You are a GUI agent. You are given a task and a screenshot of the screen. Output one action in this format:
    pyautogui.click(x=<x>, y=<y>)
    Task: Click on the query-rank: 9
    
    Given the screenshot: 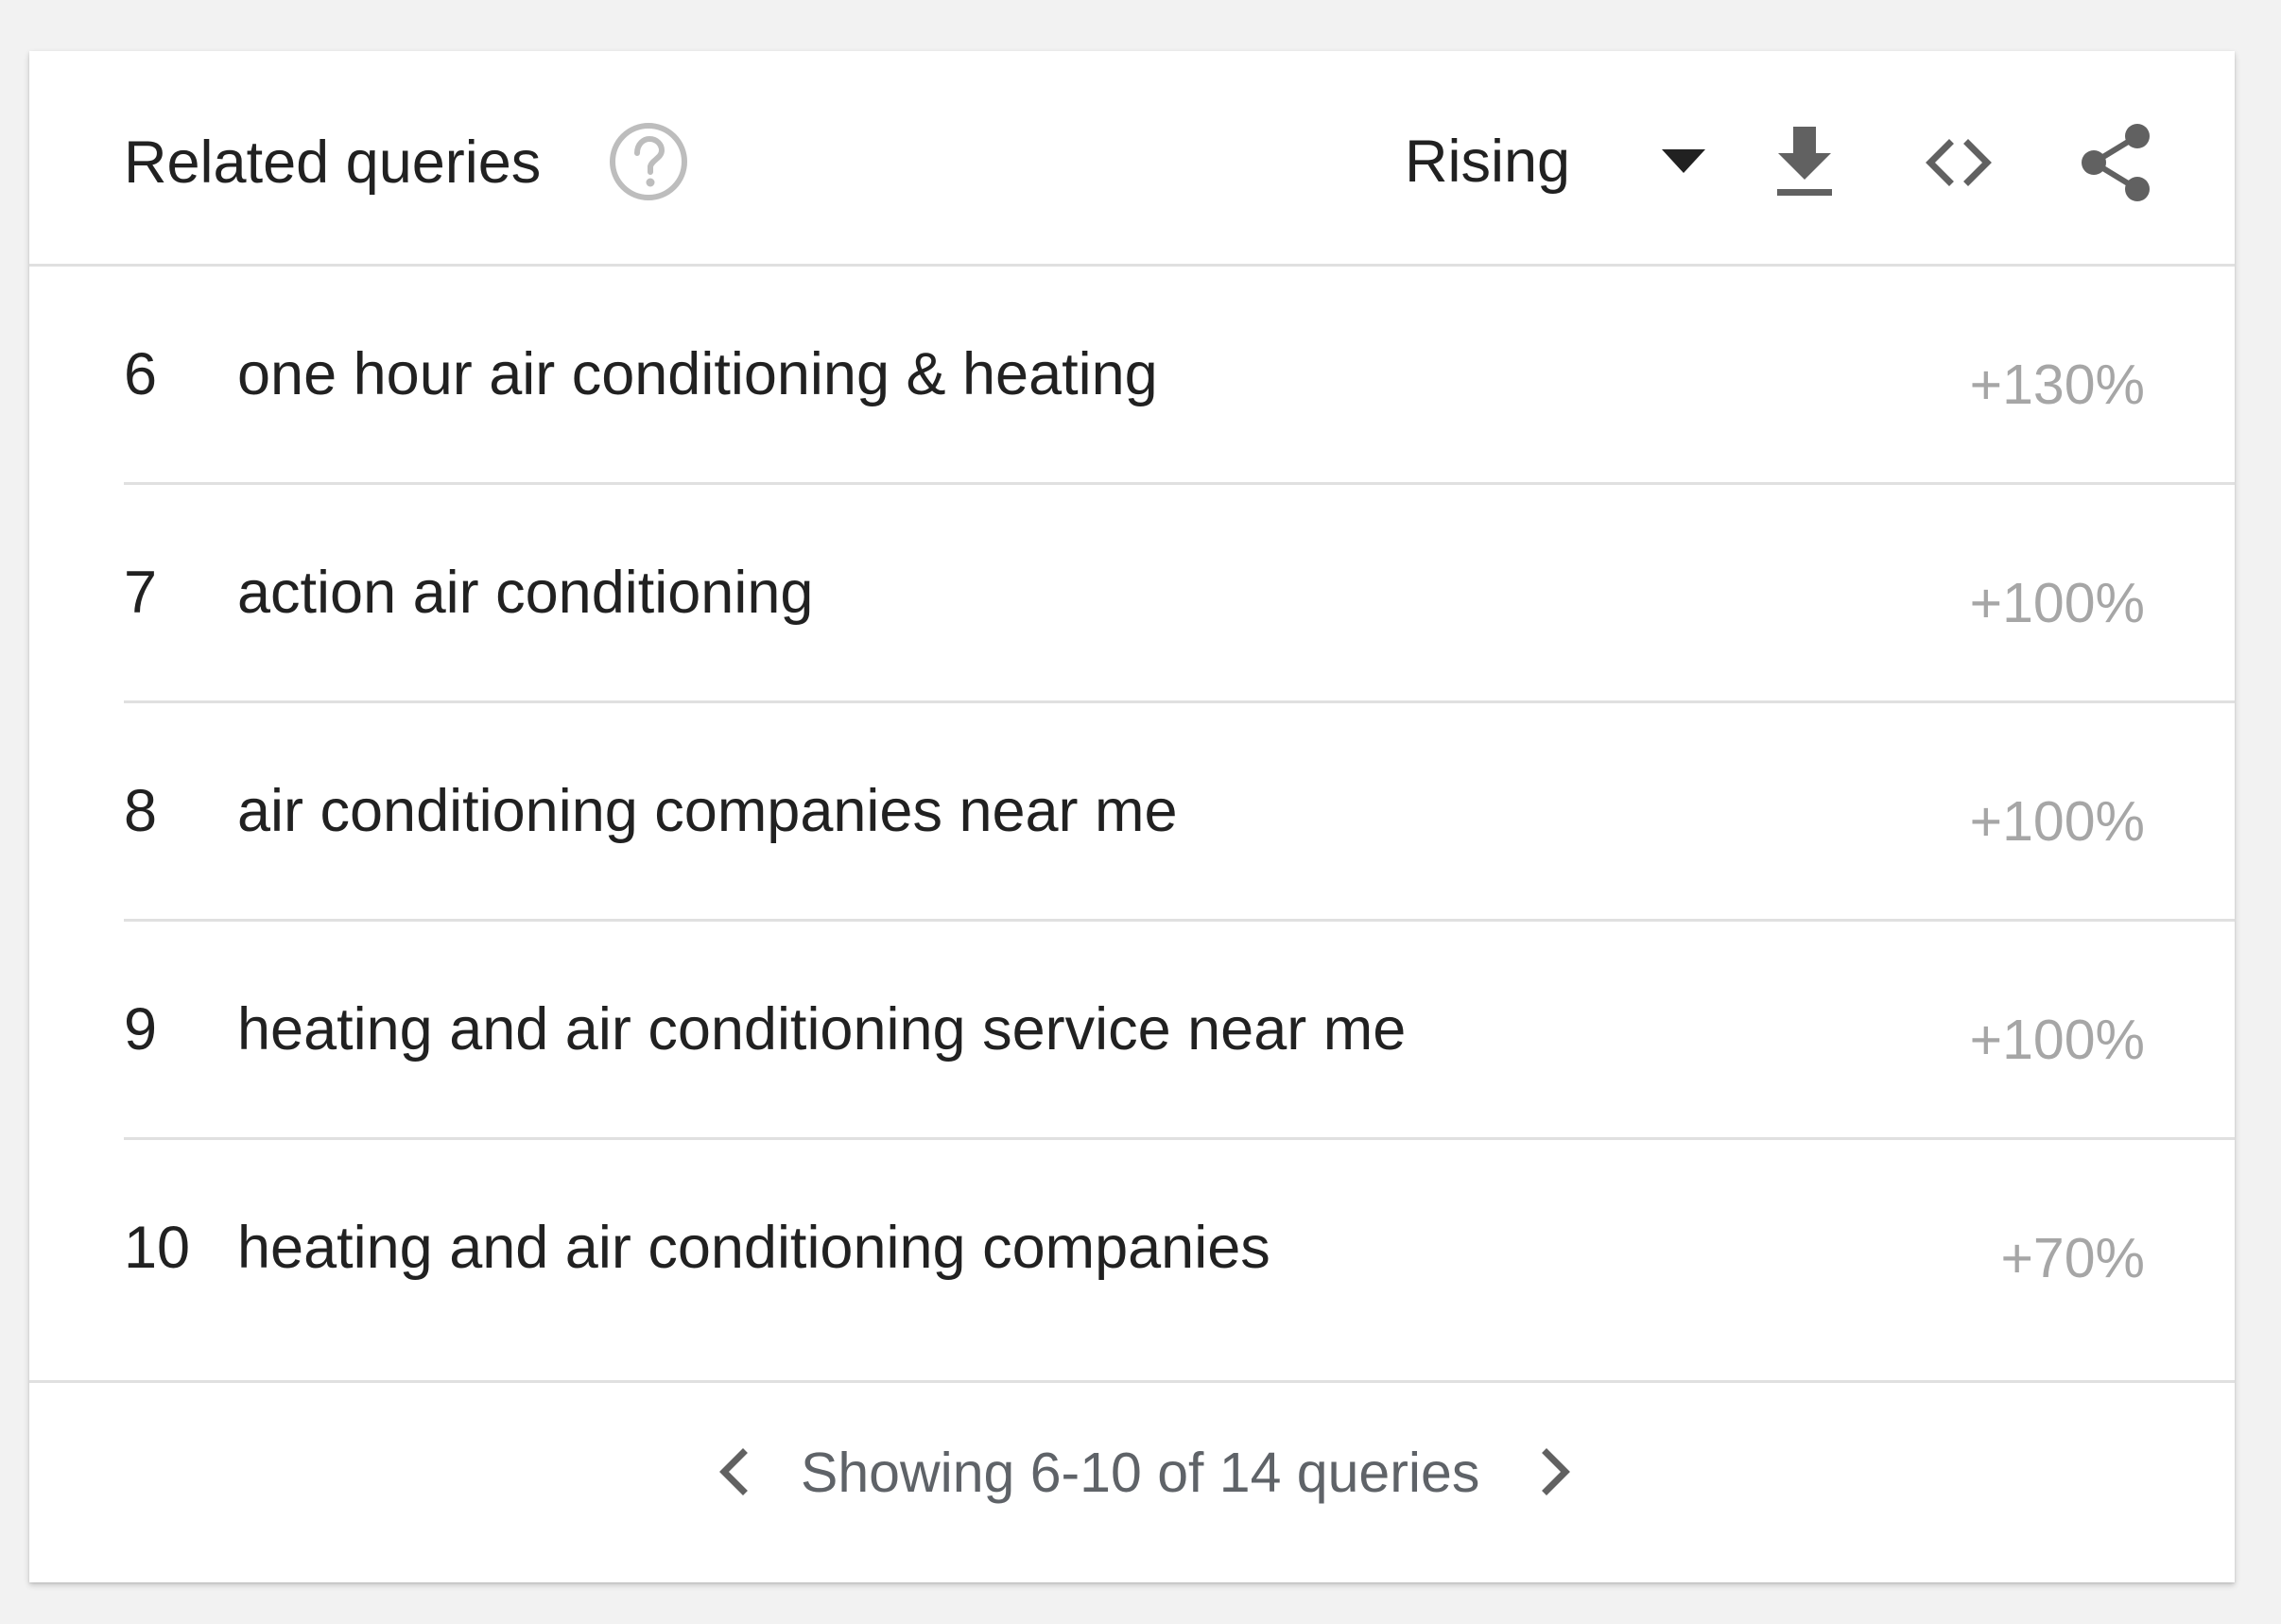 What is the action you would take?
    pyautogui.click(x=141, y=1029)
    